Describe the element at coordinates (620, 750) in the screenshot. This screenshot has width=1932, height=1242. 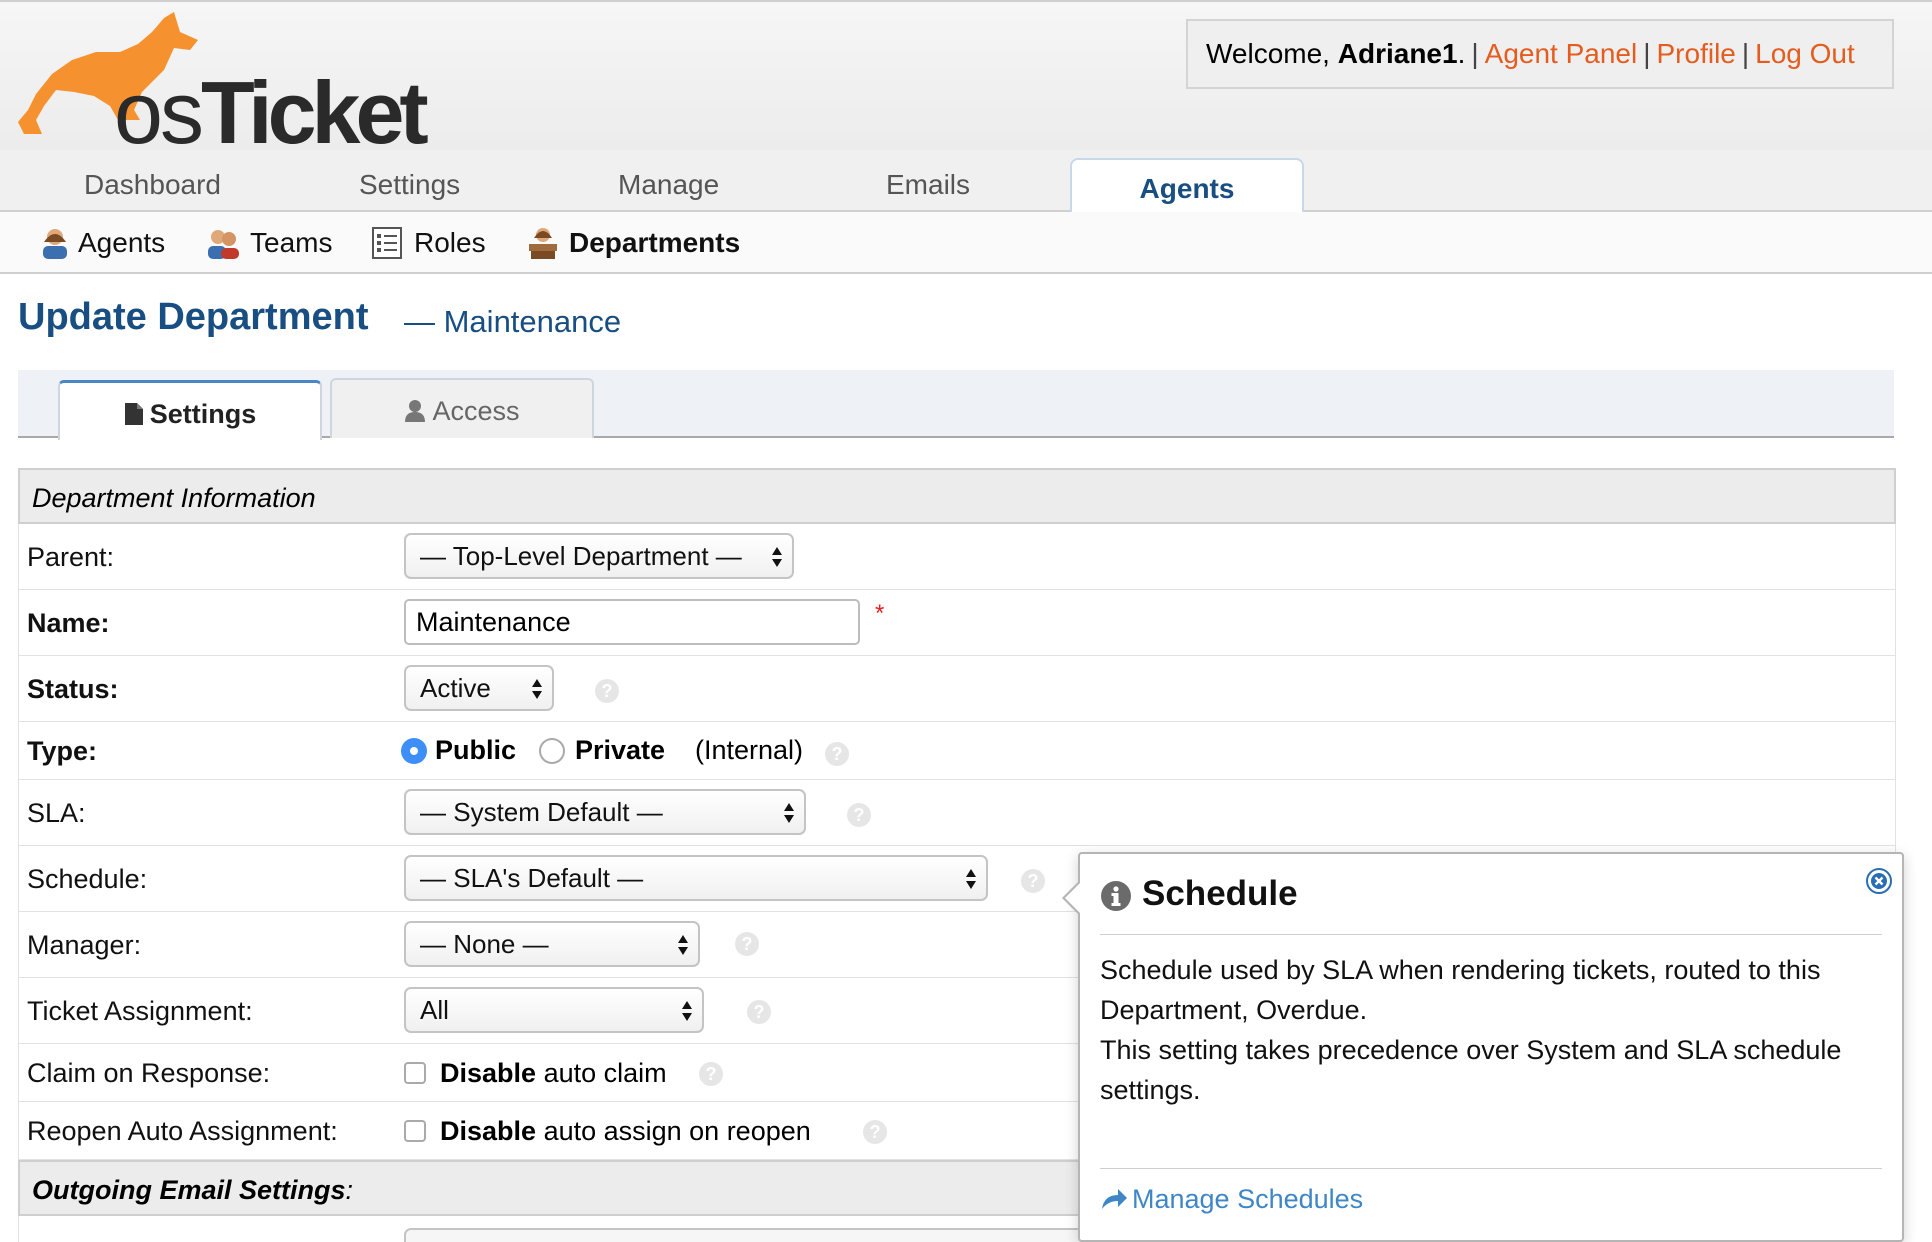
I see `type-private-label: Private` at that location.